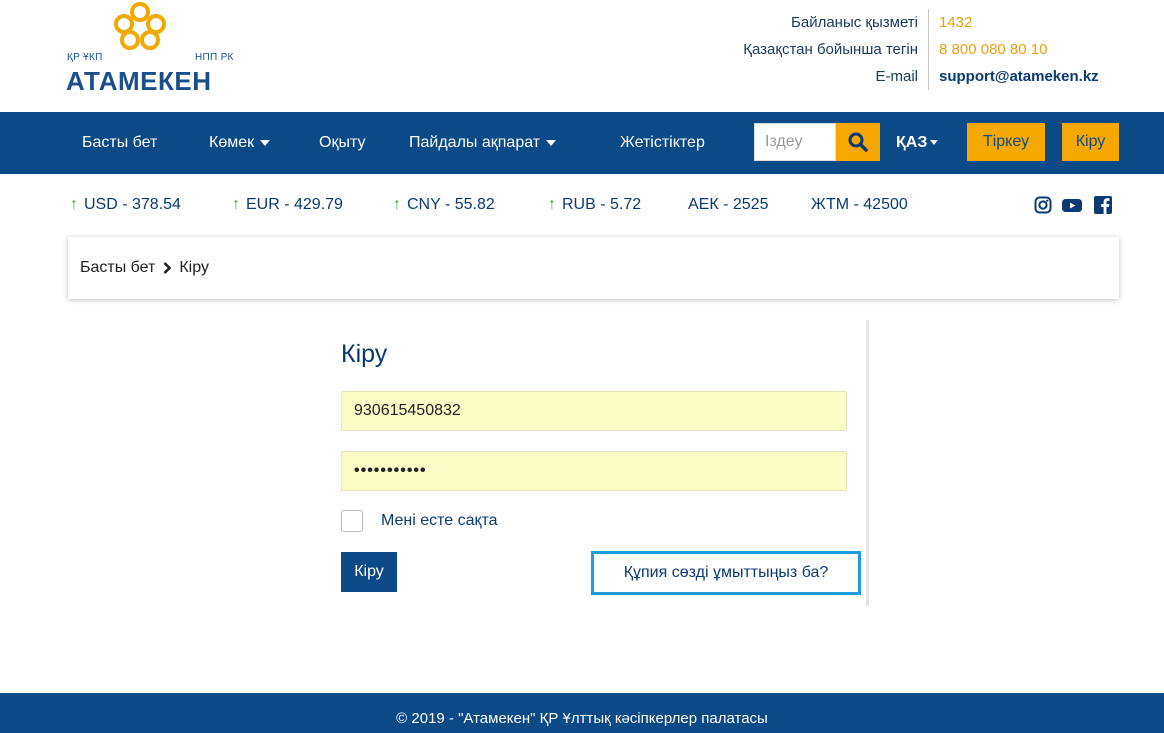 The height and width of the screenshot is (733, 1164). I want to click on search-icon, so click(858, 142).